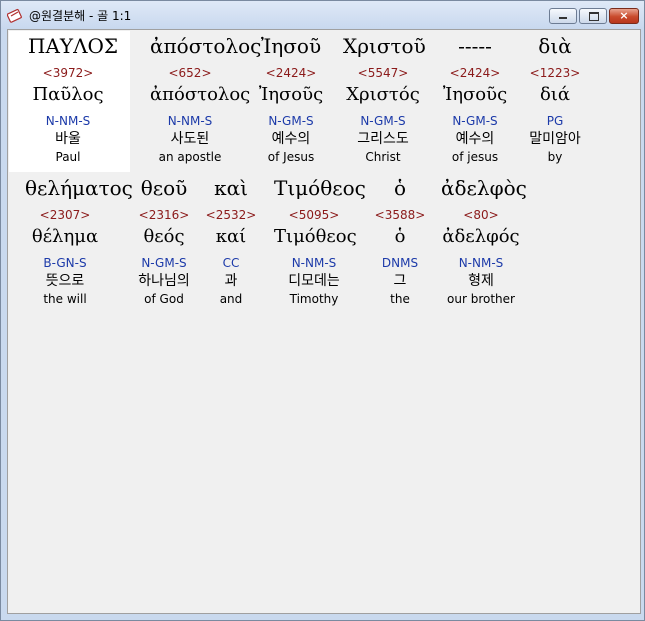  What do you see at coordinates (555, 157) in the screenshot?
I see `english-gloss: by` at bounding box center [555, 157].